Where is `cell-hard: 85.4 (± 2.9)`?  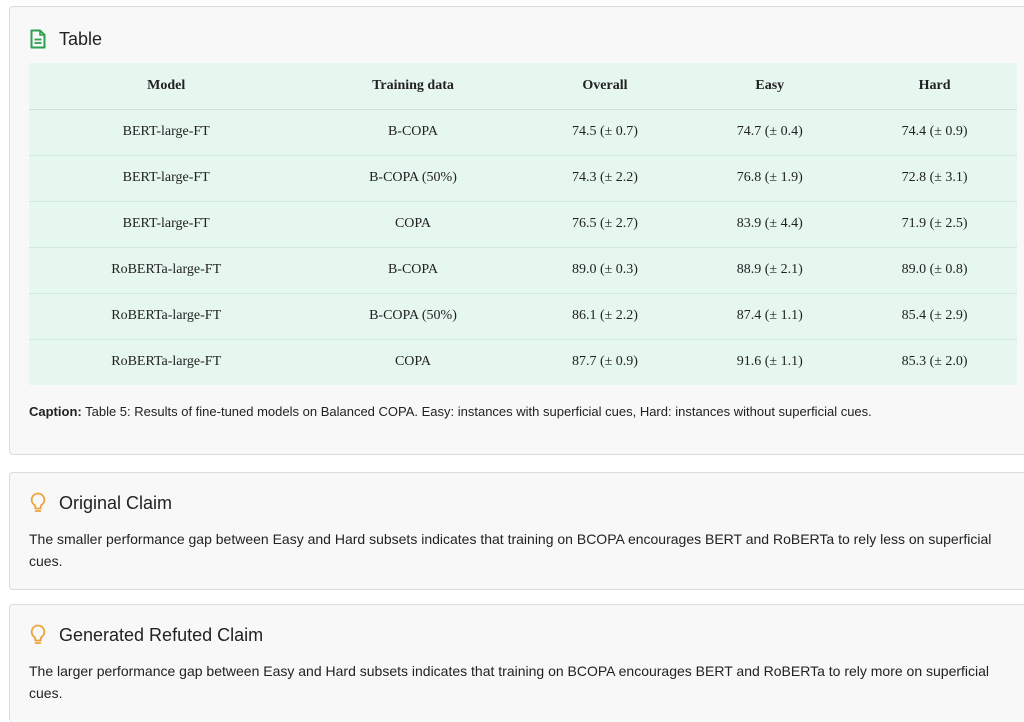
cell-hard: 85.4 (± 2.9) is located at coordinates (934, 316).